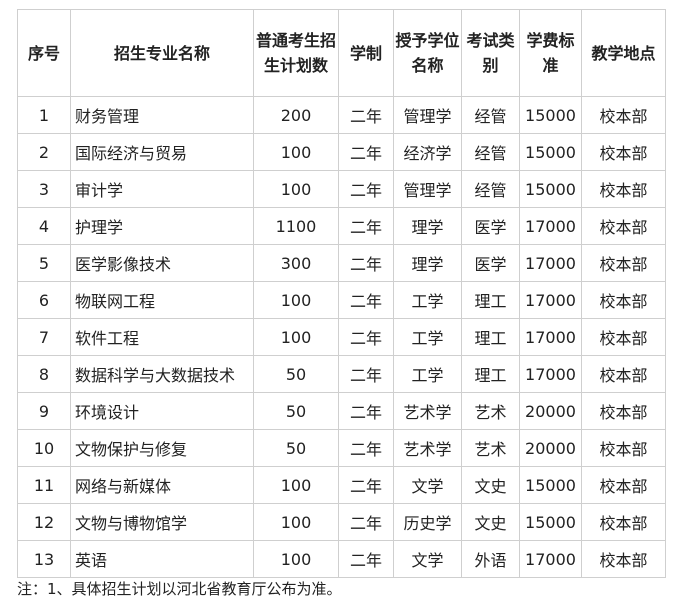  What do you see at coordinates (427, 263) in the screenshot?
I see `cell-degree: 理学` at bounding box center [427, 263].